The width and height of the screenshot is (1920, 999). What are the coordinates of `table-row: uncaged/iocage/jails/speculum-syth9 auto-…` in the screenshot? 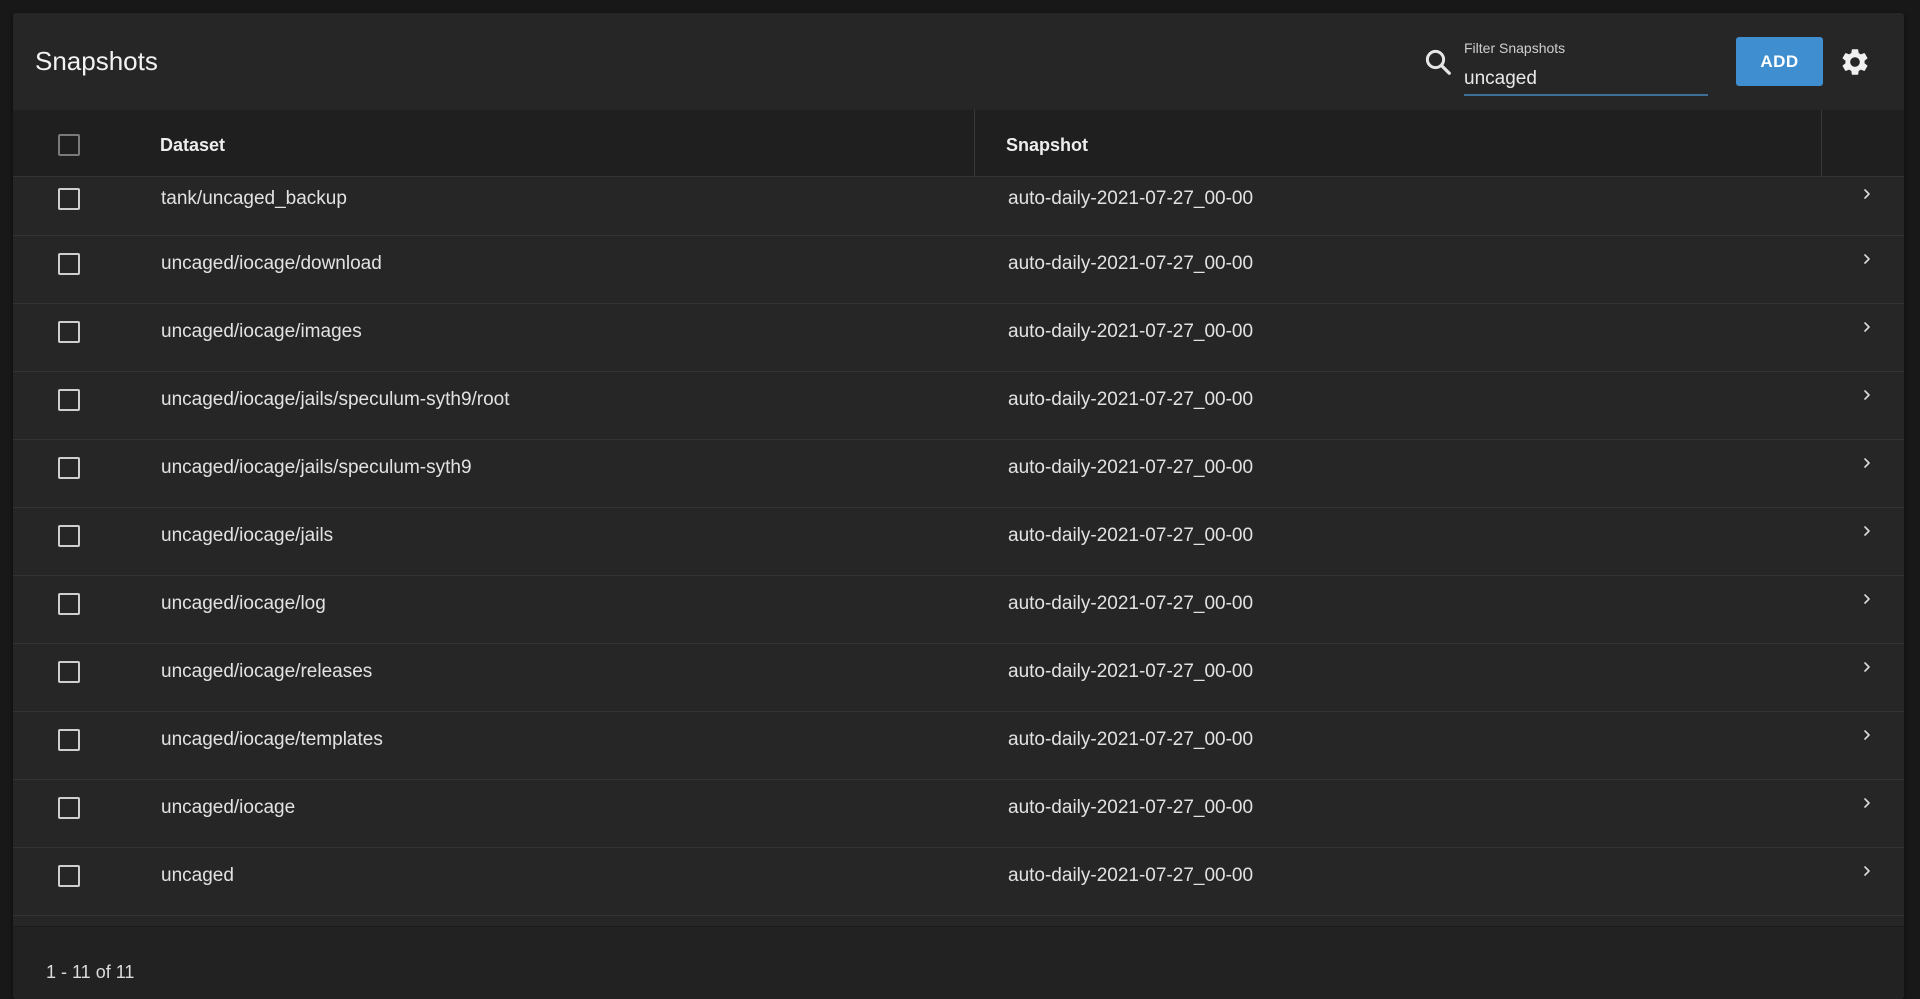 It's located at (958, 474).